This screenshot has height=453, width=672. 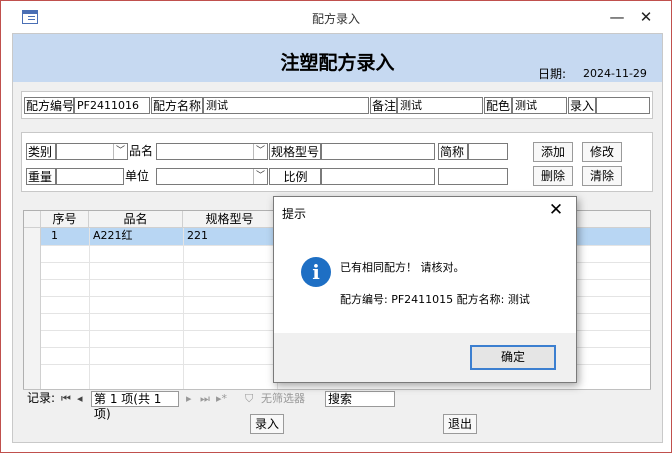 What do you see at coordinates (189, 399) in the screenshot?
I see `next-record-icon: ▸` at bounding box center [189, 399].